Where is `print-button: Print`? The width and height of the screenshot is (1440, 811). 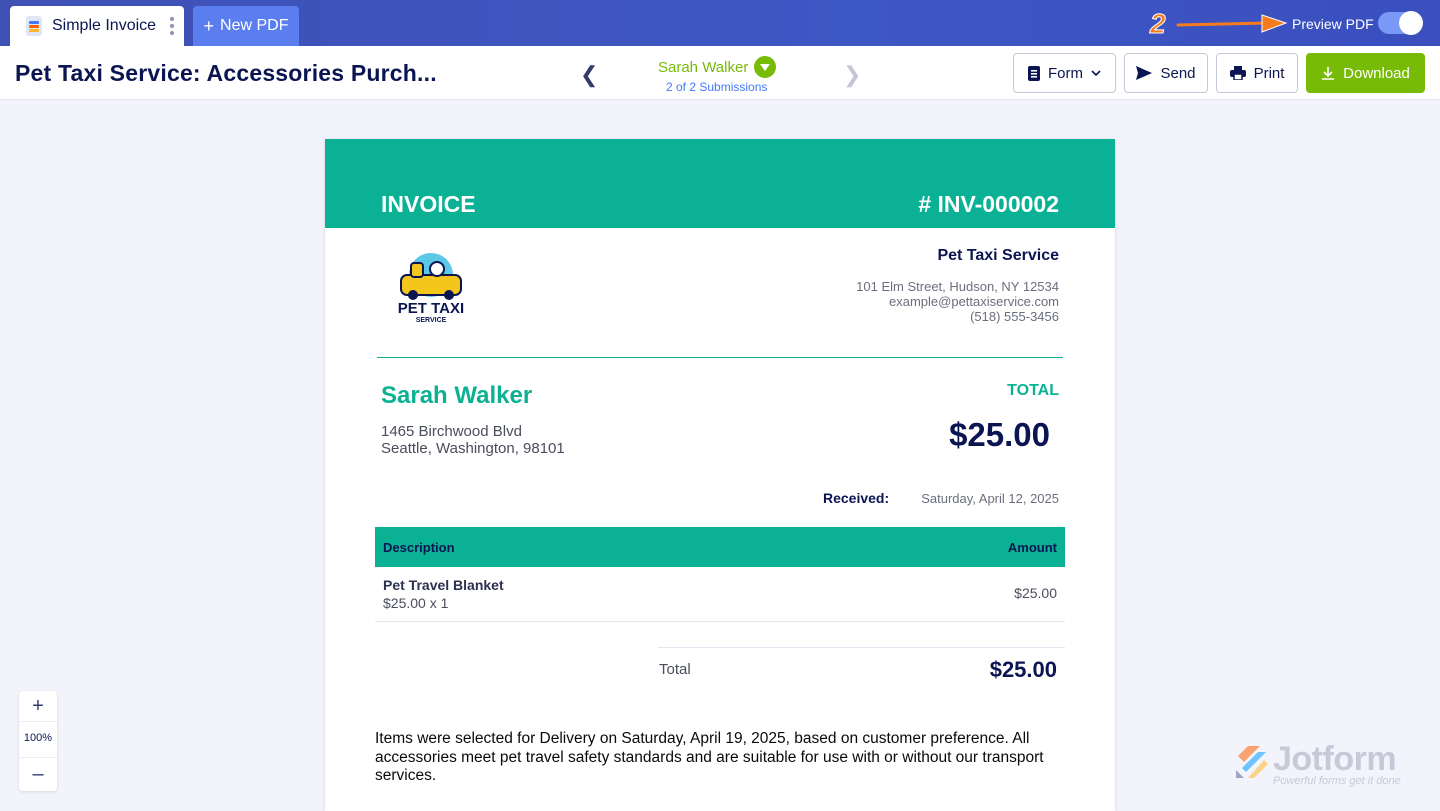 print-button: Print is located at coordinates (1257, 73).